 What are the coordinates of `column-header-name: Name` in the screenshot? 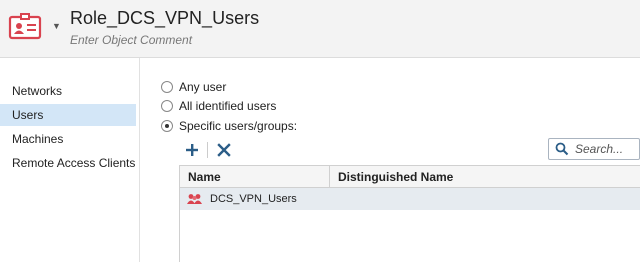 It's located at (255, 177).